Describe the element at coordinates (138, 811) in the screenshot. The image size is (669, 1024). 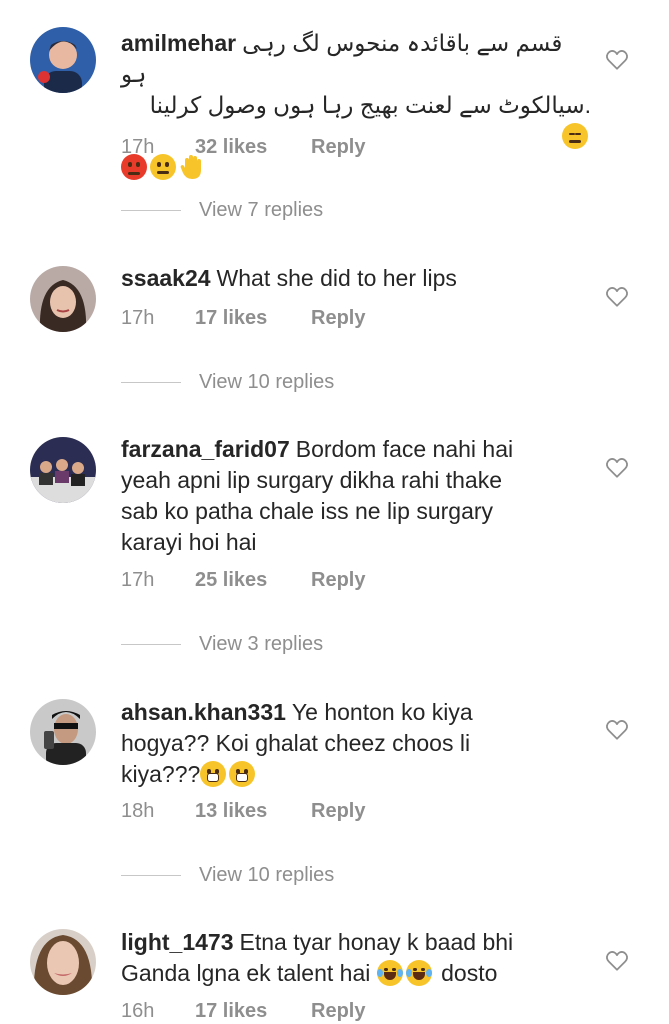
I see `comment-time: 18h` at that location.